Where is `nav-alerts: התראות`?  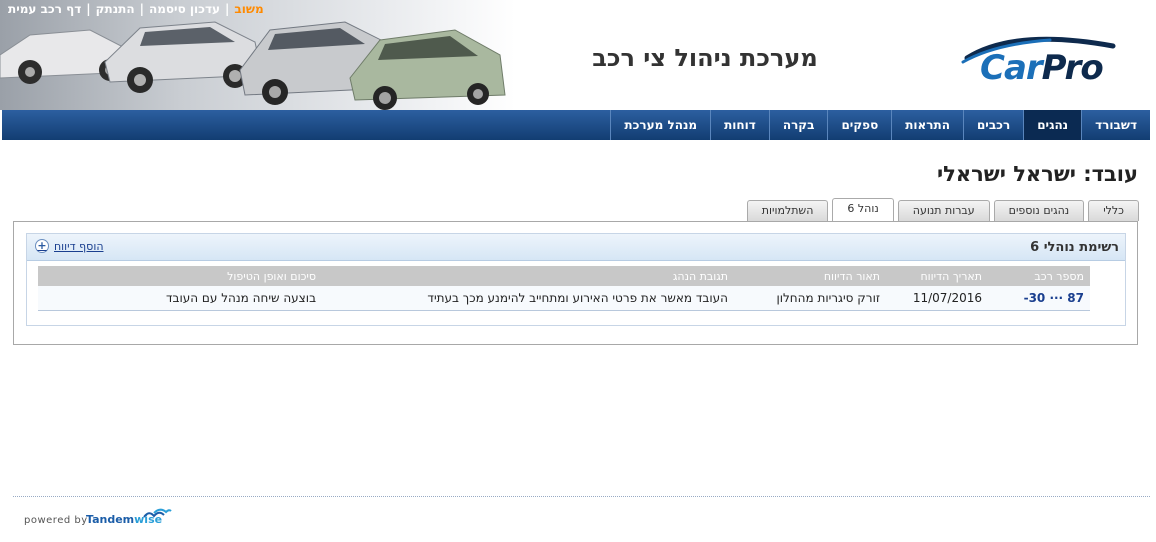
nav-alerts: התראות is located at coordinates (927, 125).